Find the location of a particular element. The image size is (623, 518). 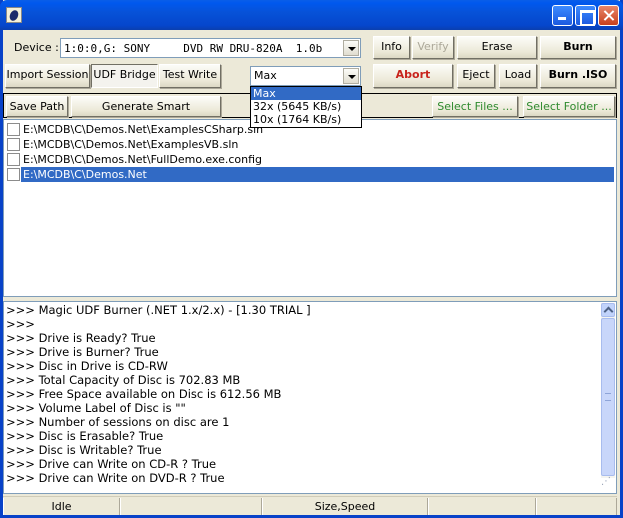

log-line: >>> Number of sessions on disc are 1 is located at coordinates (118, 422).